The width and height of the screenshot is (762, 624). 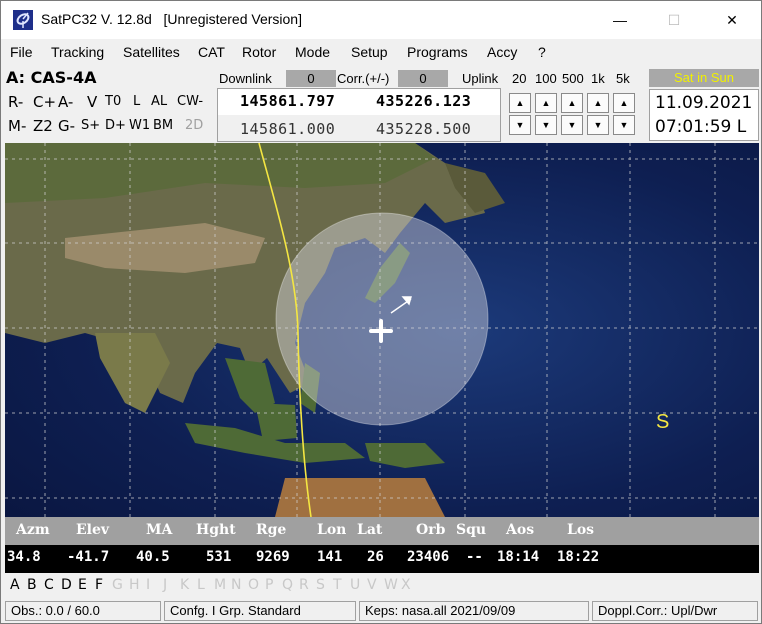 I want to click on value-elev: -41.7, so click(x=88, y=557).